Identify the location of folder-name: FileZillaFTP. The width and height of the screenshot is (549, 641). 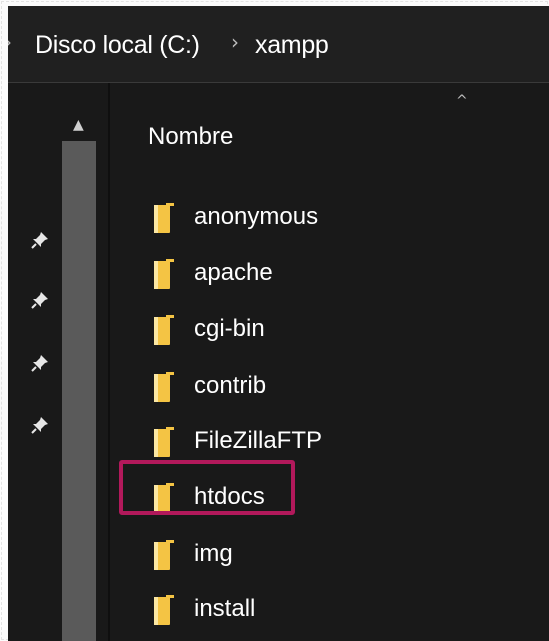
(258, 440).